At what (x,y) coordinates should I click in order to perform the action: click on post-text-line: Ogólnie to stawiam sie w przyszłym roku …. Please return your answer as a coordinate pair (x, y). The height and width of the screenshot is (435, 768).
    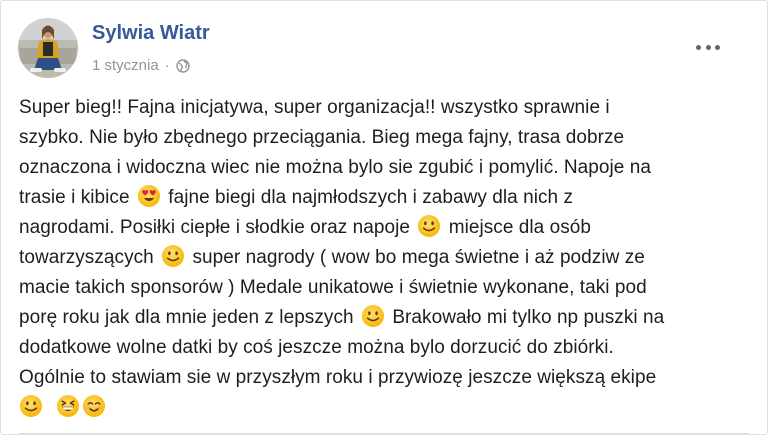
    Looking at the image, I should click on (338, 377).